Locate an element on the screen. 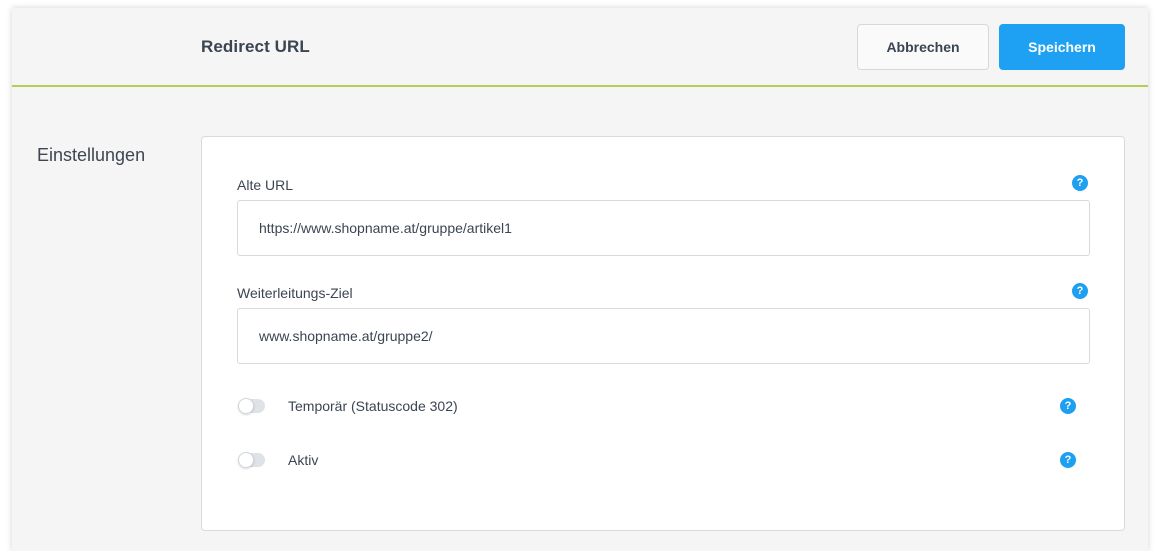 Image resolution: width=1160 pixels, height=551 pixels. redirect-target-label: Weiterleitungs-Ziel is located at coordinates (295, 293).